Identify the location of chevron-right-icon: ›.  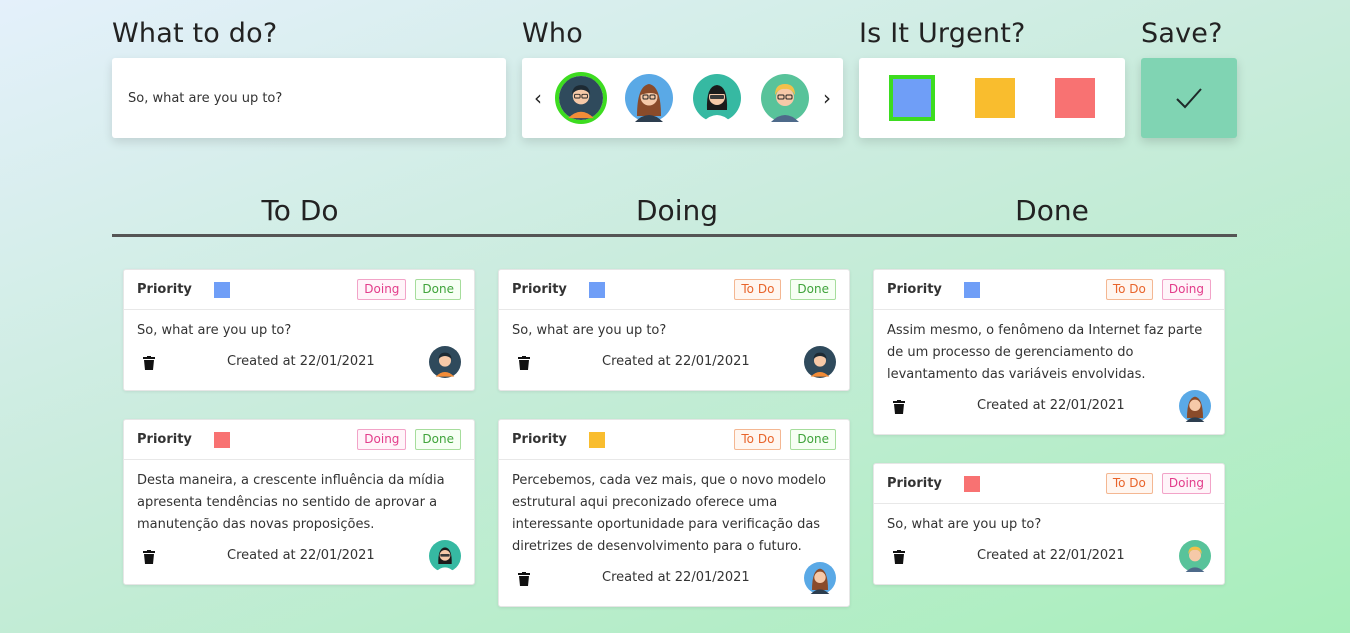
(827, 98).